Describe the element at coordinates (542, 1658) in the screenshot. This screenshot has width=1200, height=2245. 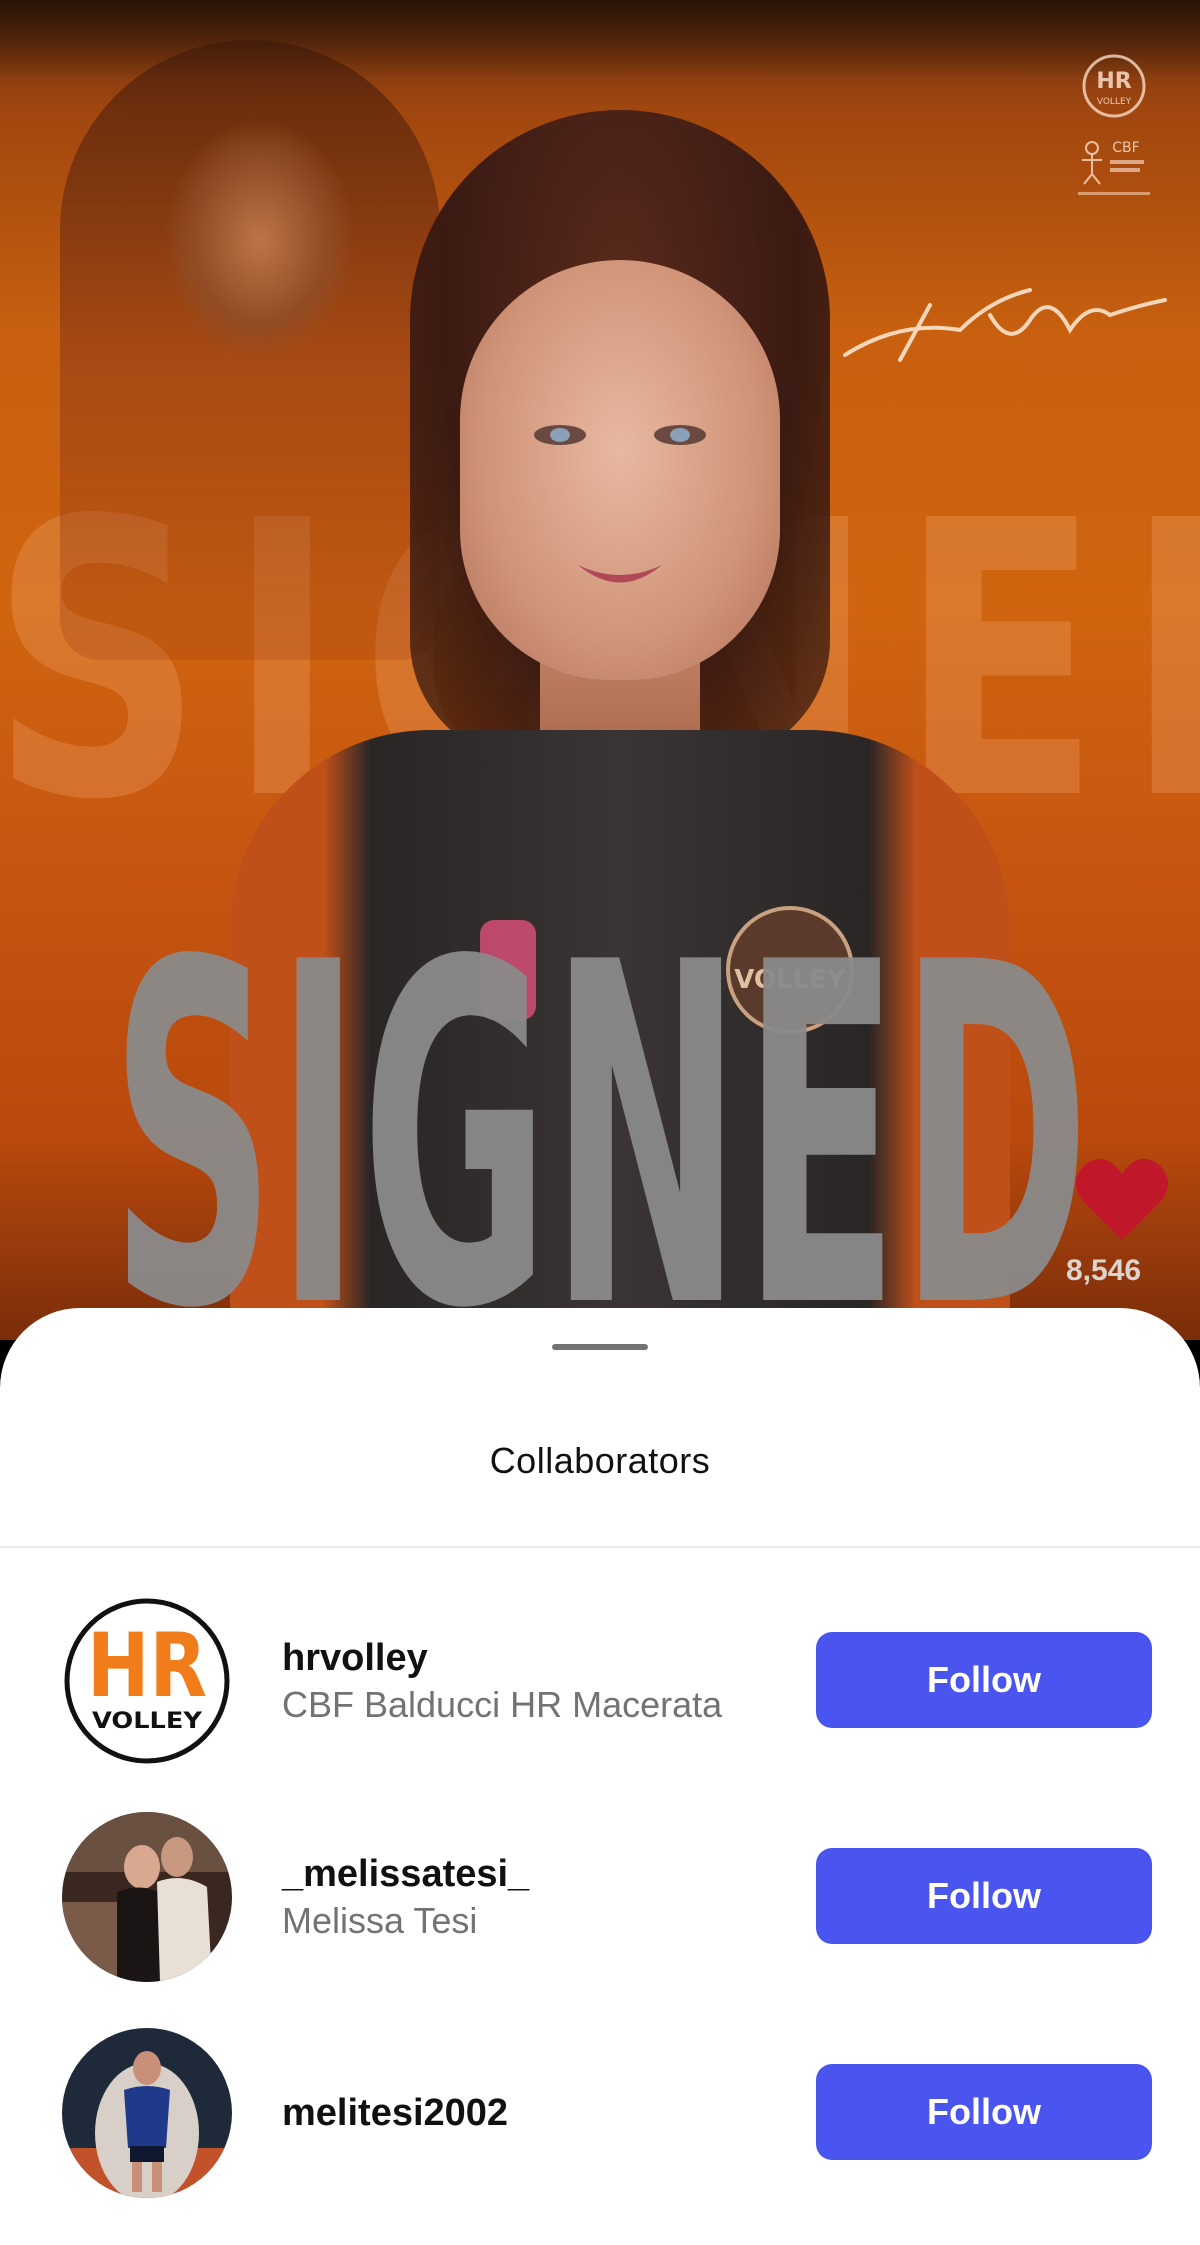
I see `collaborator-username: hrvolley` at that location.